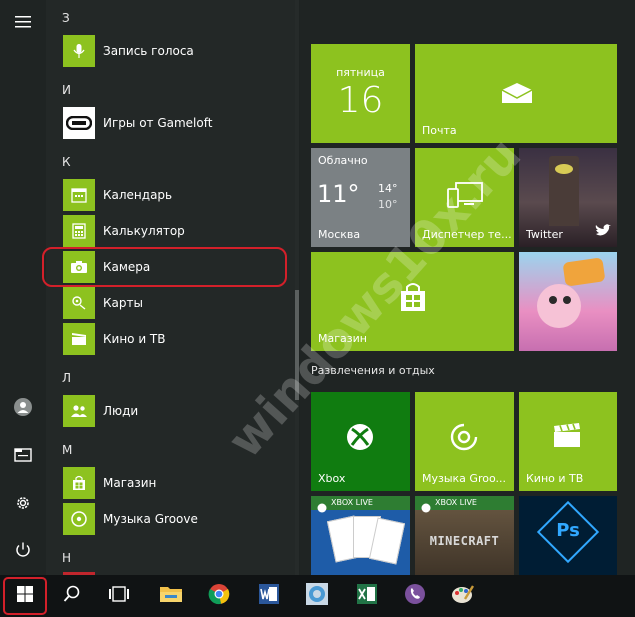 This screenshot has height=617, width=635. What do you see at coordinates (360, 72) in the screenshot?
I see `calendar-day-name: пятница` at bounding box center [360, 72].